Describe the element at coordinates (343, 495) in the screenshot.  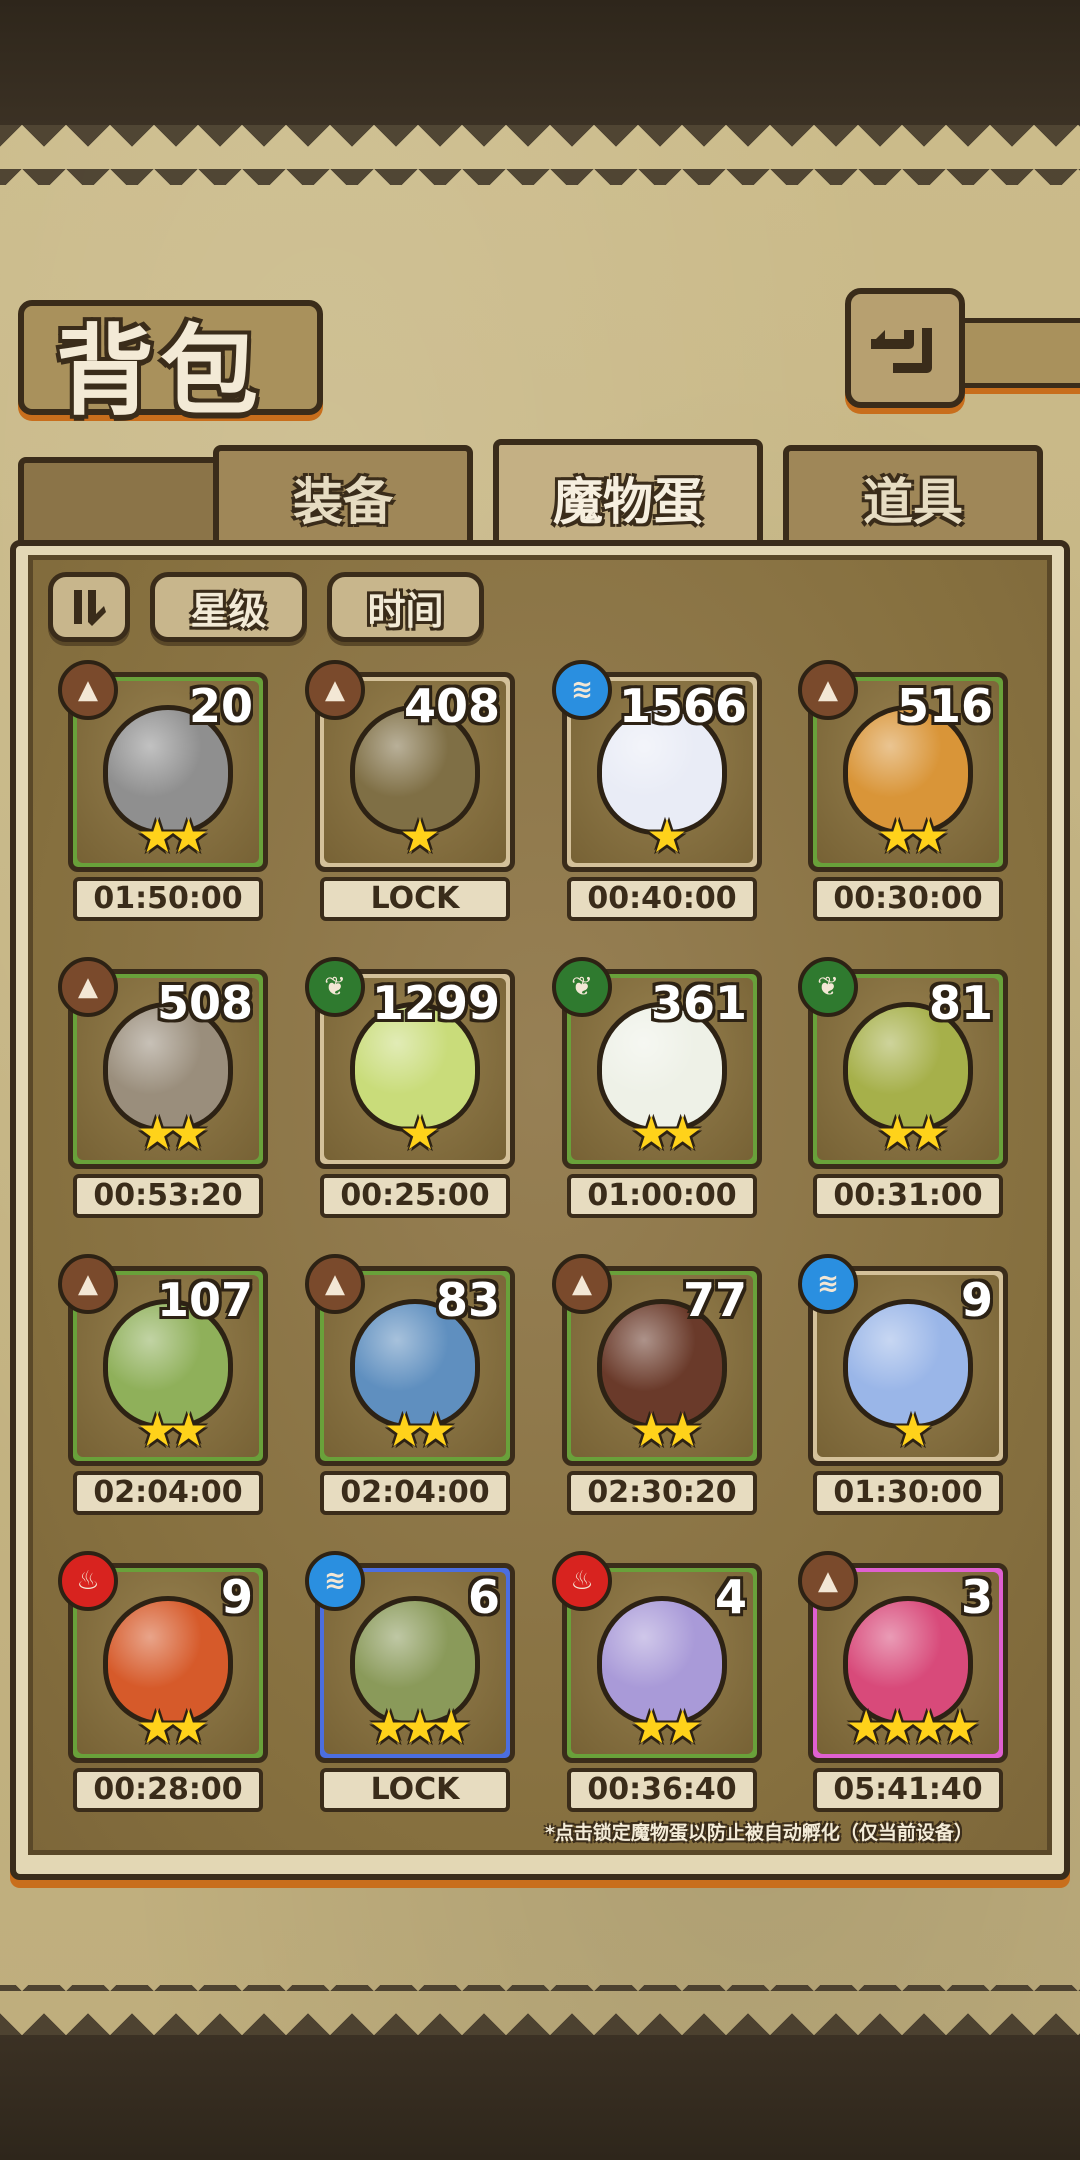
I see `tab-equipment: 装备` at that location.